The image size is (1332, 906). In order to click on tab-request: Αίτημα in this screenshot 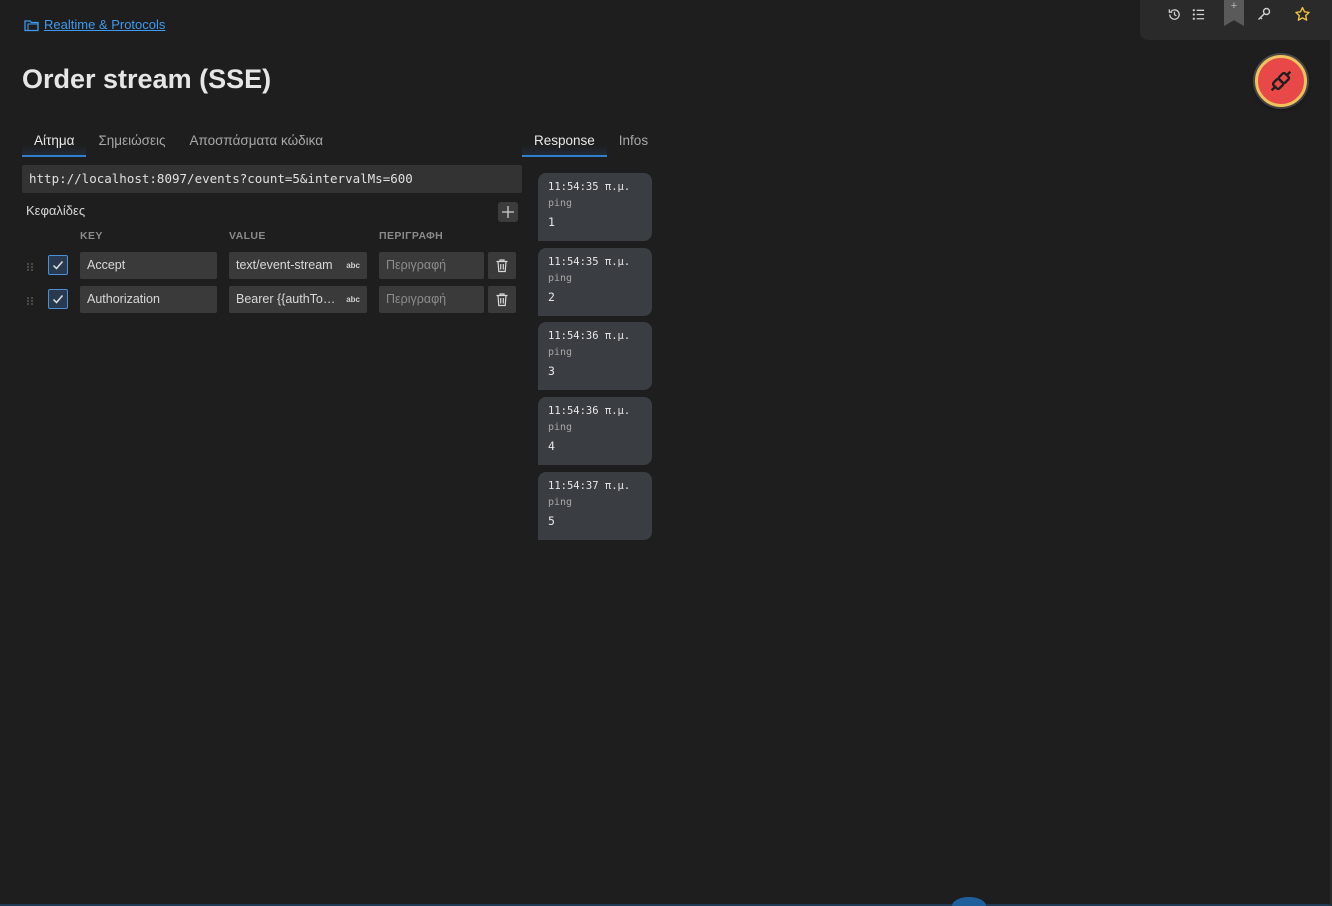, I will do `click(54, 143)`.